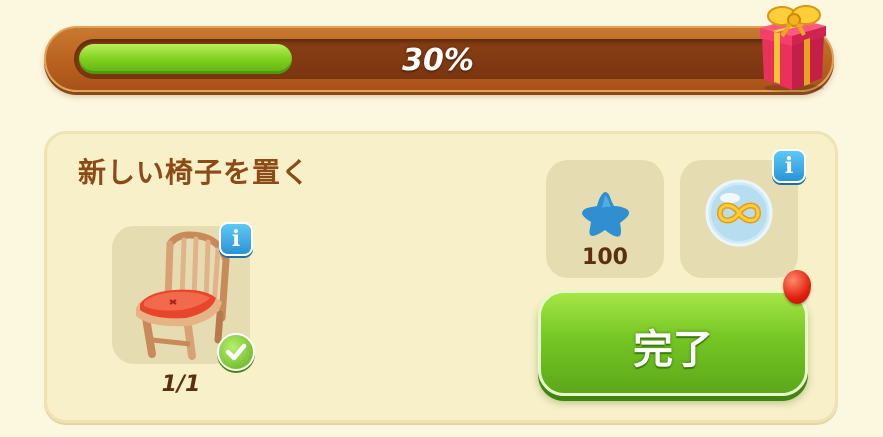 The width and height of the screenshot is (883, 437). What do you see at coordinates (673, 350) in the screenshot?
I see `complete-button-label: 完了` at bounding box center [673, 350].